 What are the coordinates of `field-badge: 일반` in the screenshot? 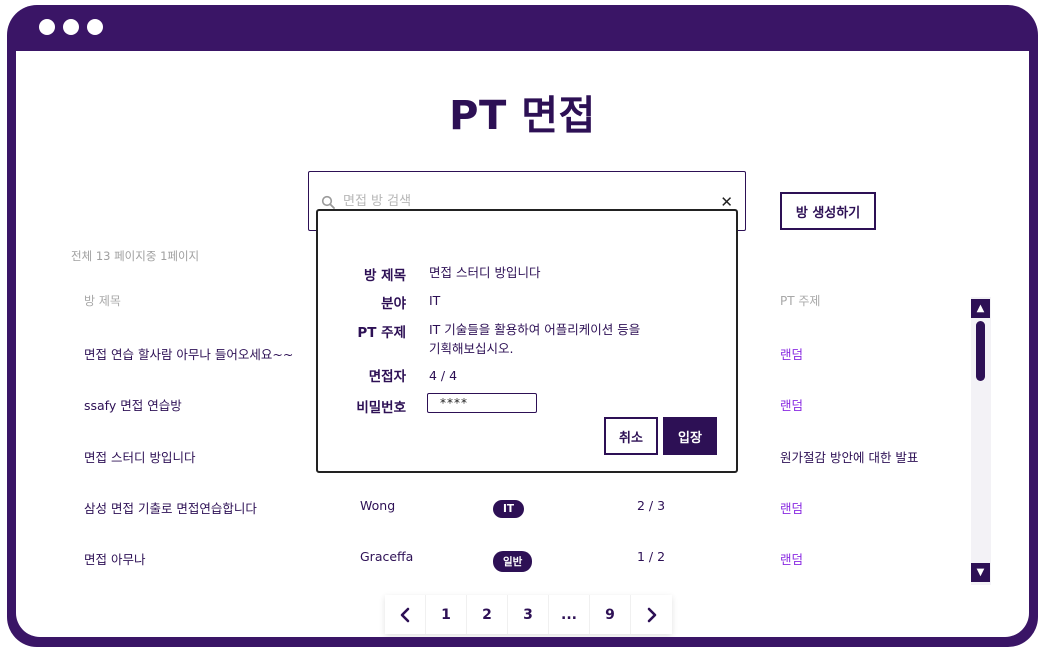 It's located at (513, 561).